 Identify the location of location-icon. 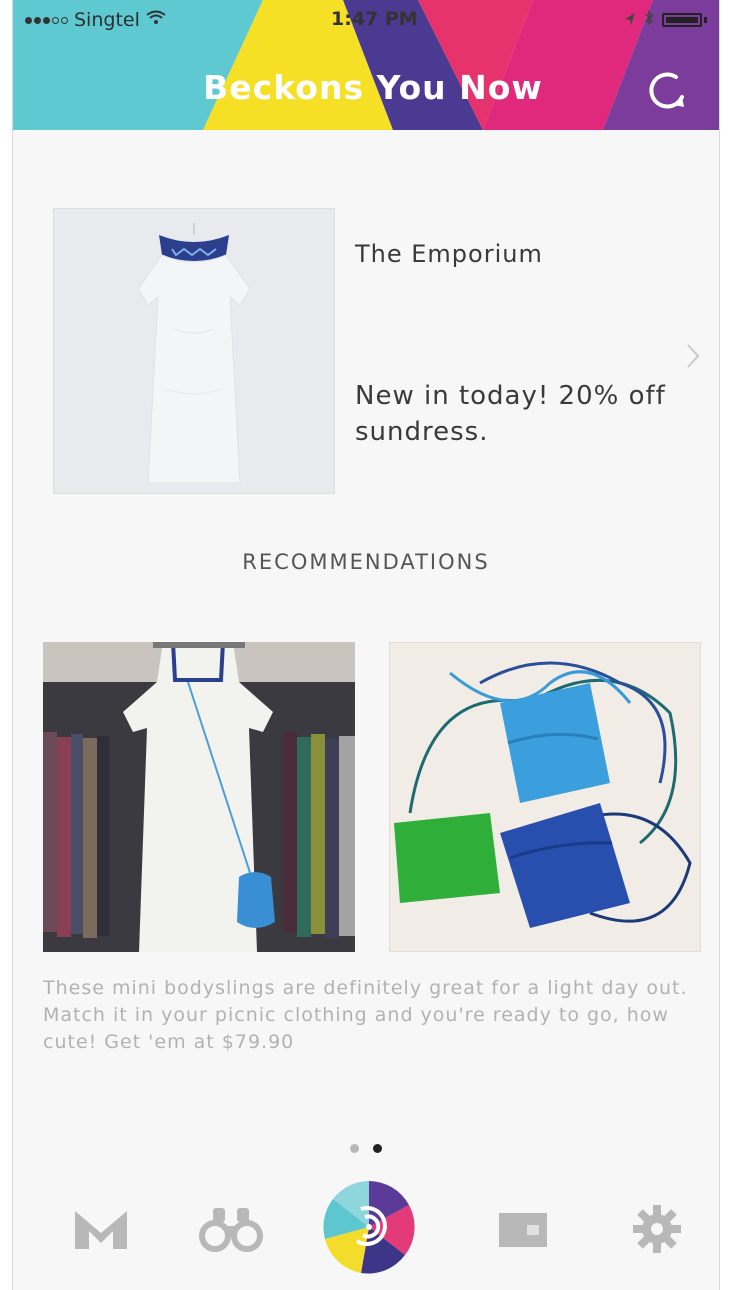
(630, 20).